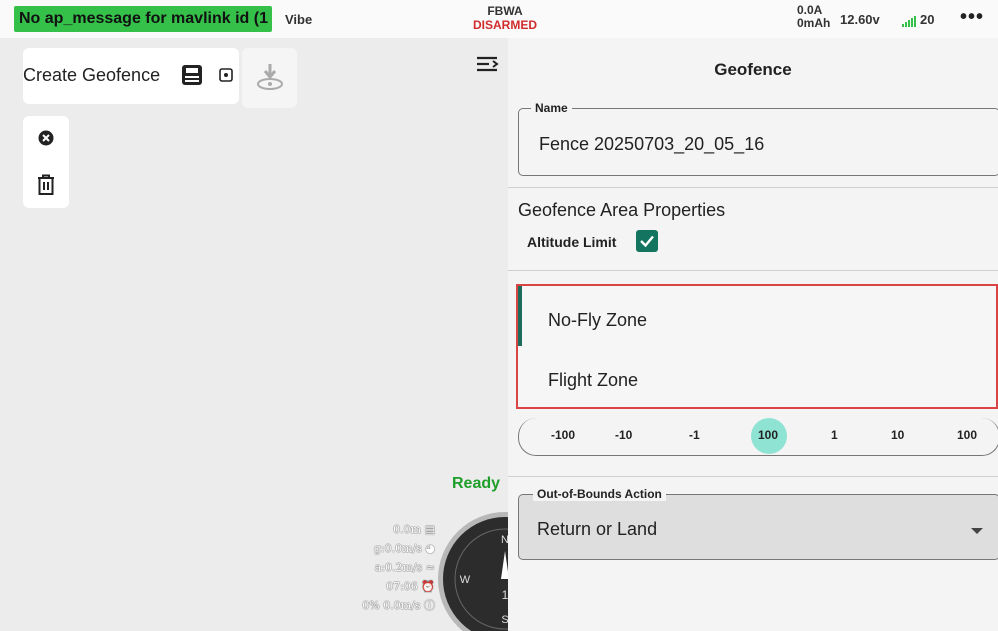  Describe the element at coordinates (623, 435) in the screenshot. I see `step-button: -10` at that location.